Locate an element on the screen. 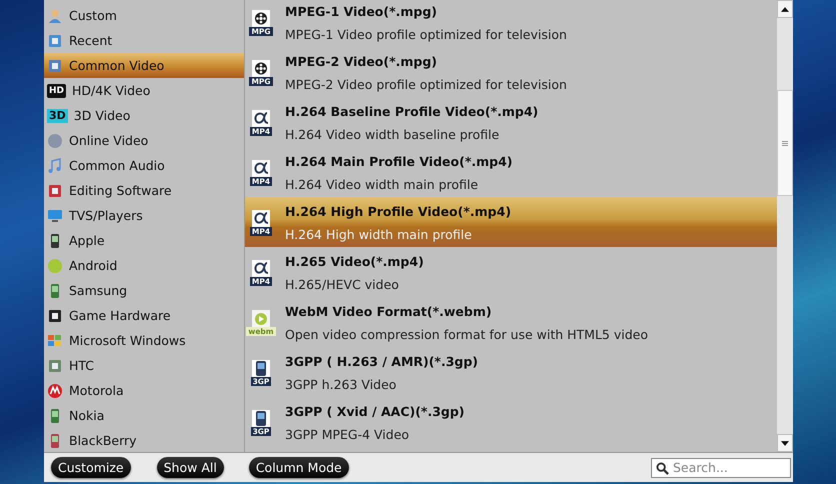 The image size is (836, 484). format-description: MPEG-1 Video profile optimized for television is located at coordinates (426, 34).